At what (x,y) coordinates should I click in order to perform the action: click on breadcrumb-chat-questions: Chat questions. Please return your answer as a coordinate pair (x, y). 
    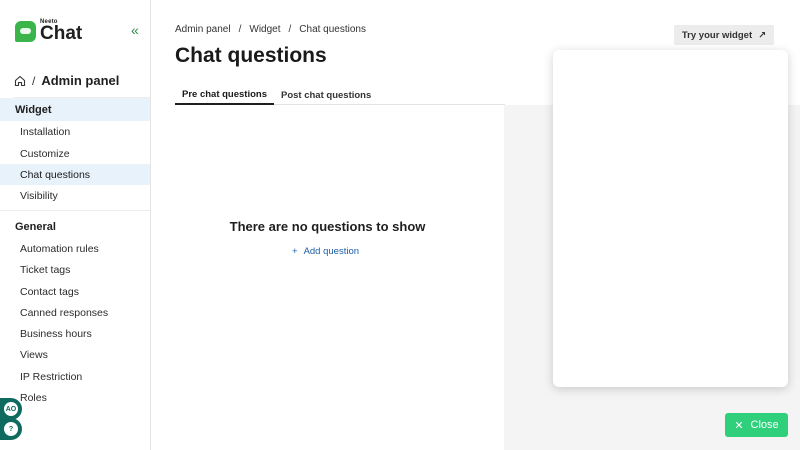
    Looking at the image, I should click on (332, 29).